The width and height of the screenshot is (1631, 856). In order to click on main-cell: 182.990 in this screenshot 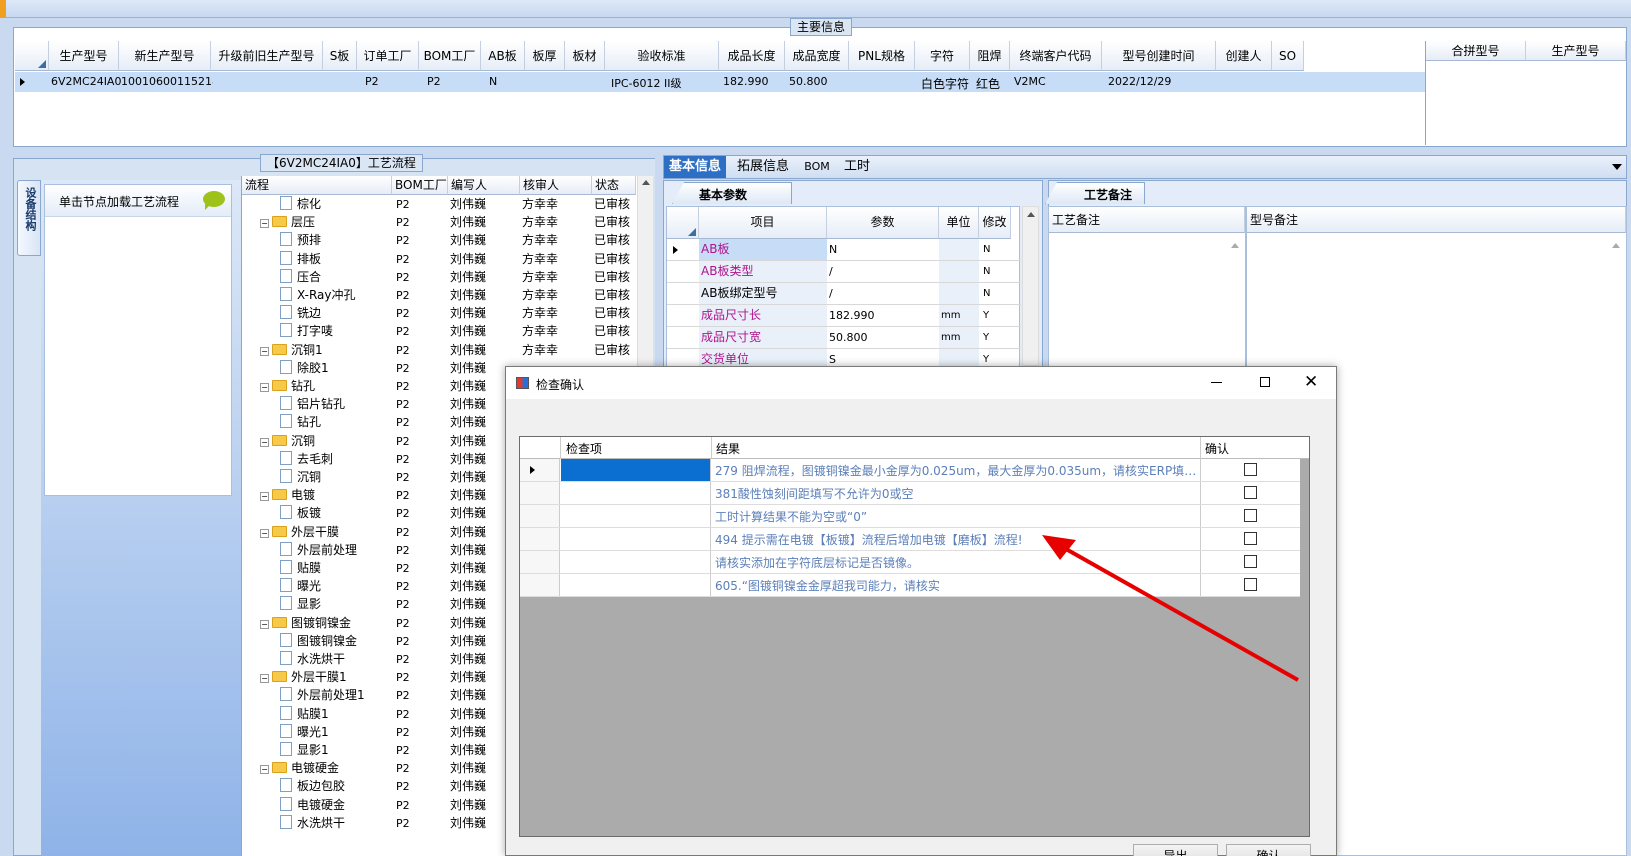, I will do `click(756, 81)`.